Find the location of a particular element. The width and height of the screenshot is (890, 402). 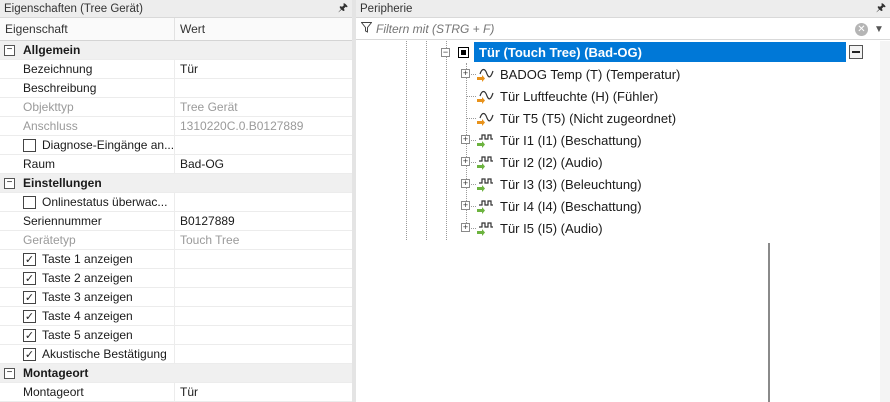

property-row-taste2: ✓ Taste 2 anzeigen is located at coordinates (176, 278).